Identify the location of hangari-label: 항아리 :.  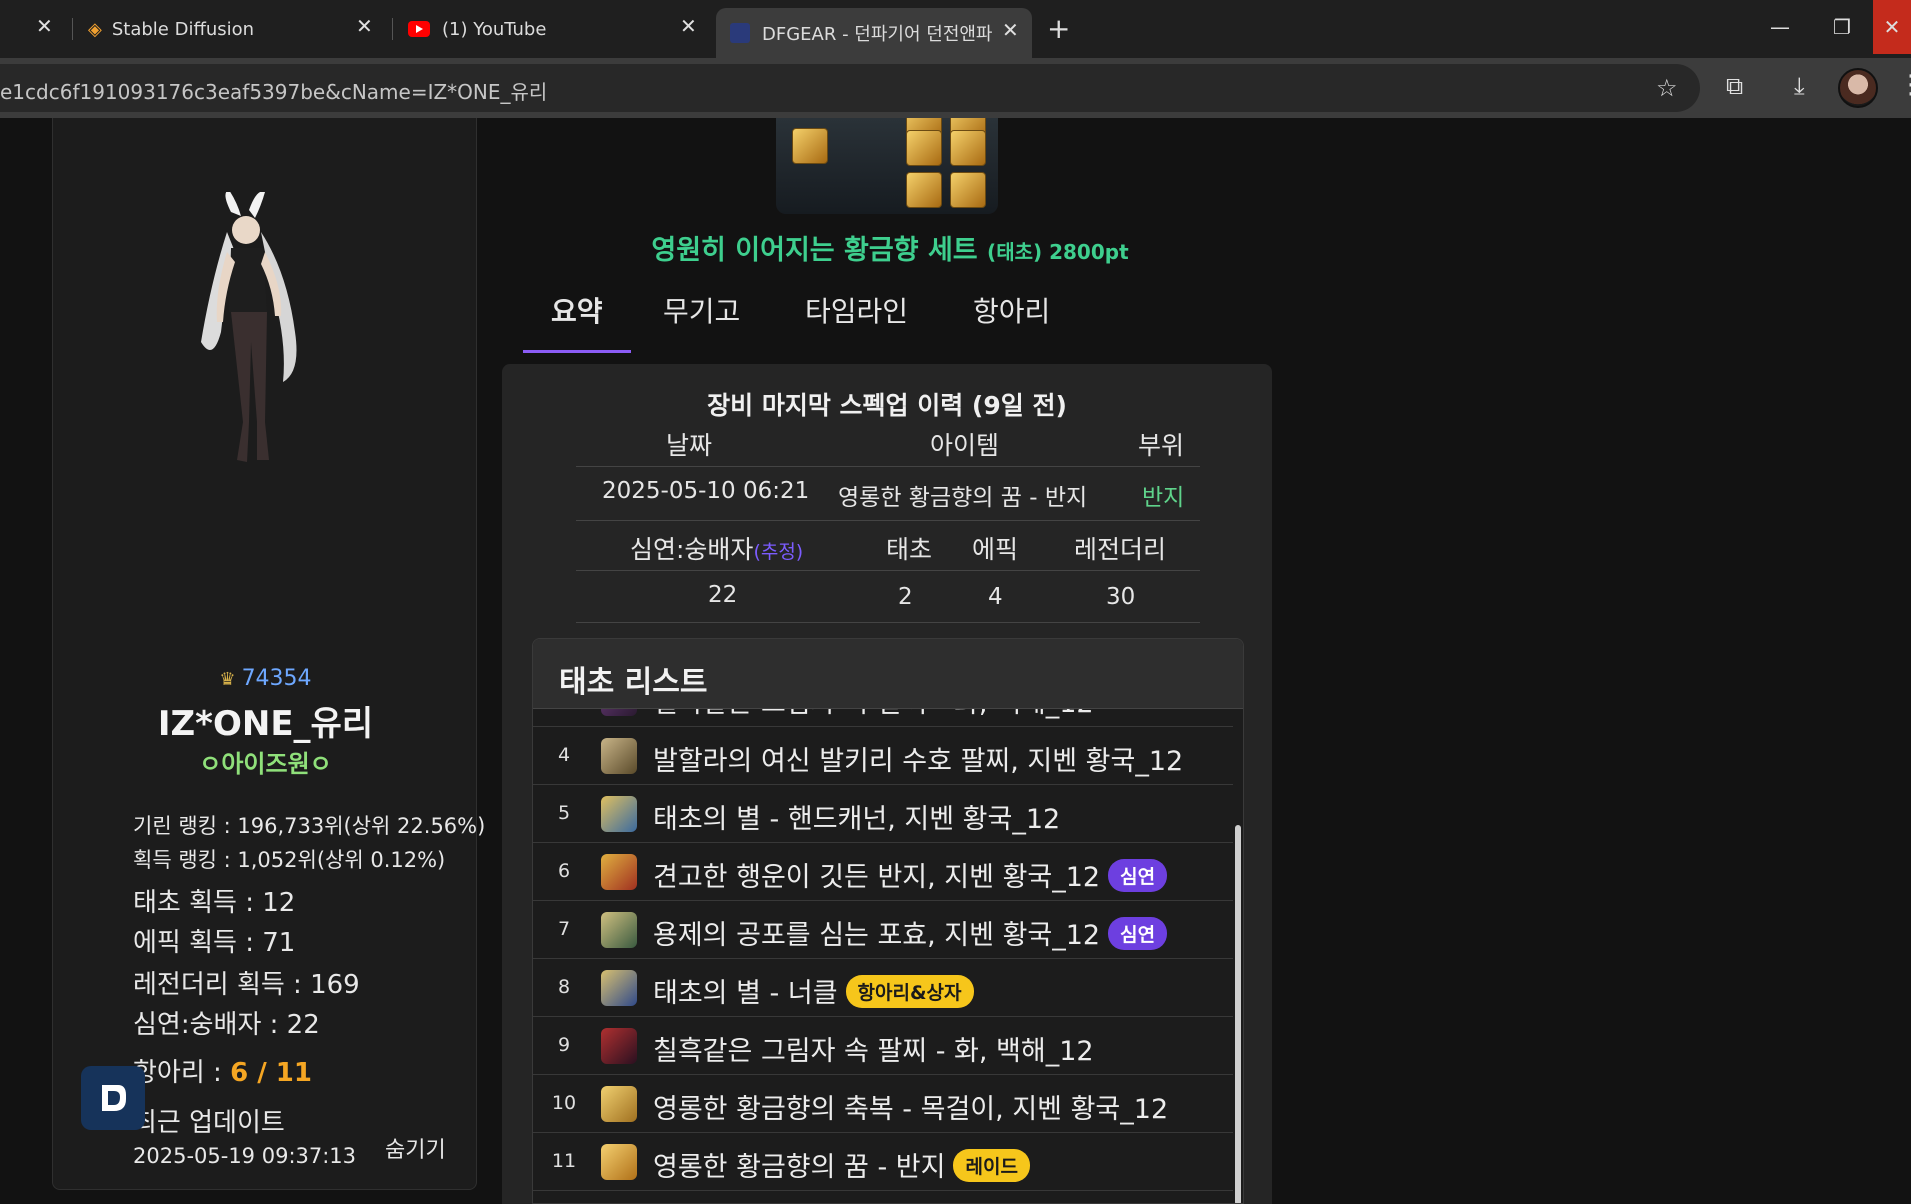
(182, 1073).